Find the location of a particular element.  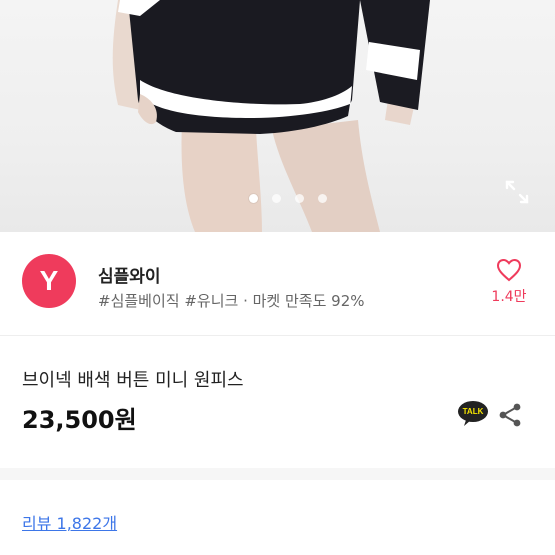

share-icon is located at coordinates (510, 415).